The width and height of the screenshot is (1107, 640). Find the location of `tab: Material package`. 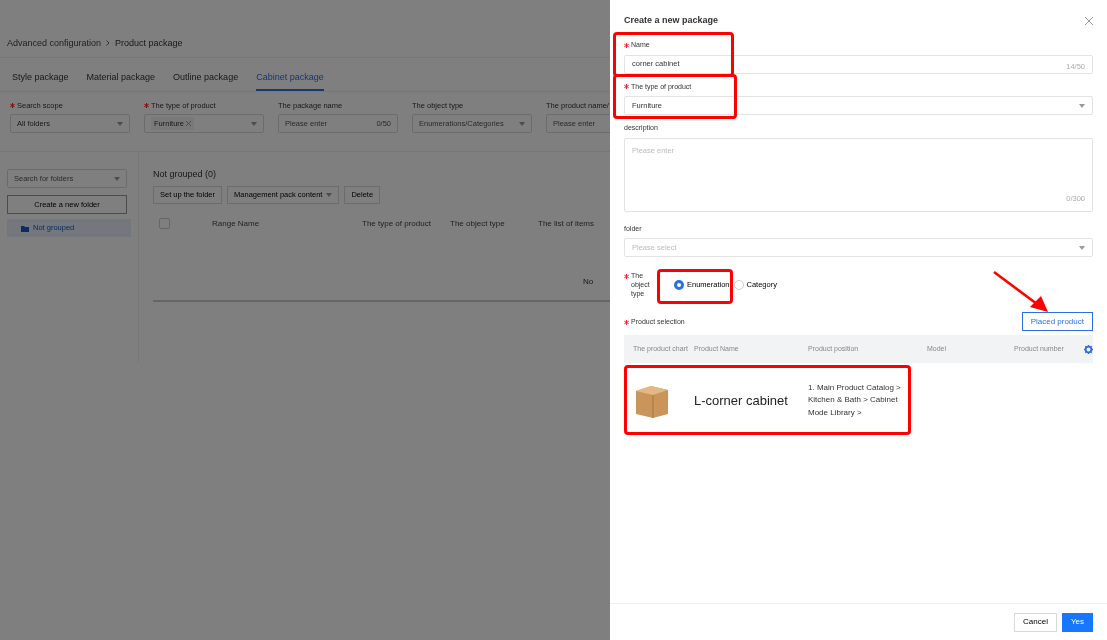

tab: Material package is located at coordinates (121, 74).